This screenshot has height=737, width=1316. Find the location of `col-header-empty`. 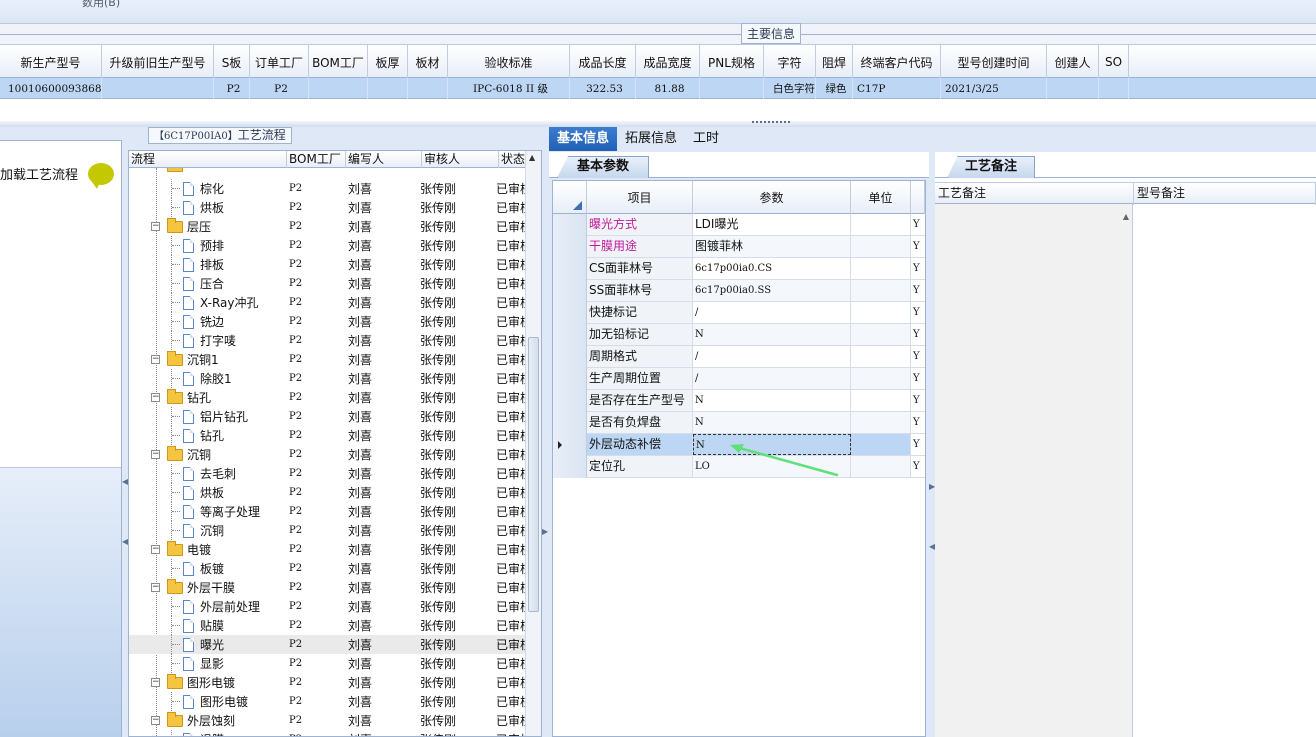

col-header-empty is located at coordinates (1222, 62).